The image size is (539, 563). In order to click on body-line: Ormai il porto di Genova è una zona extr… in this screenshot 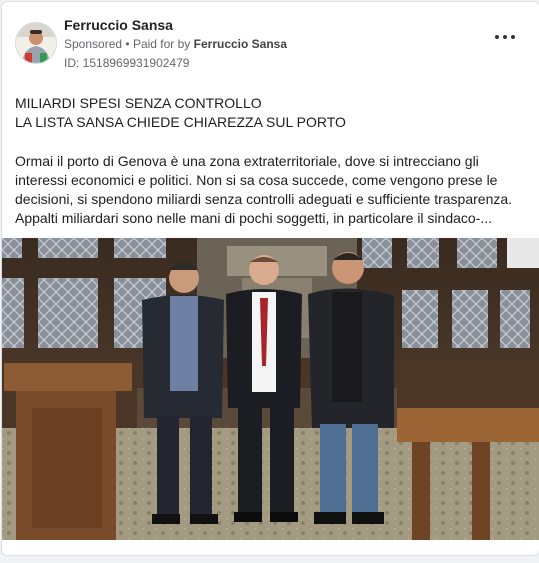, I will do `click(247, 161)`.